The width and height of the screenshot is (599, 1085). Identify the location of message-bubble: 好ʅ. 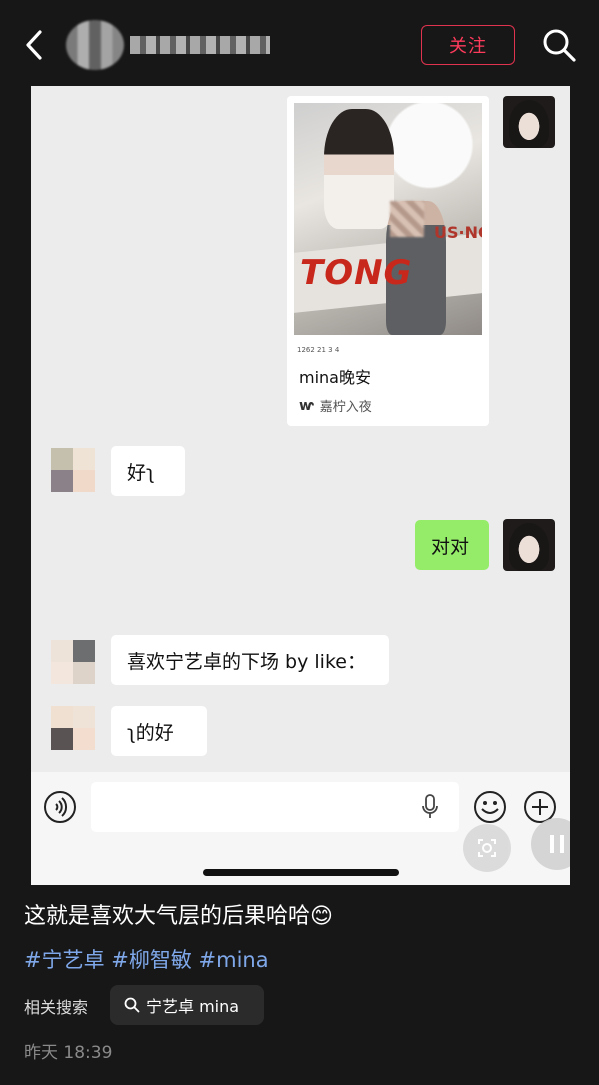
(148, 471).